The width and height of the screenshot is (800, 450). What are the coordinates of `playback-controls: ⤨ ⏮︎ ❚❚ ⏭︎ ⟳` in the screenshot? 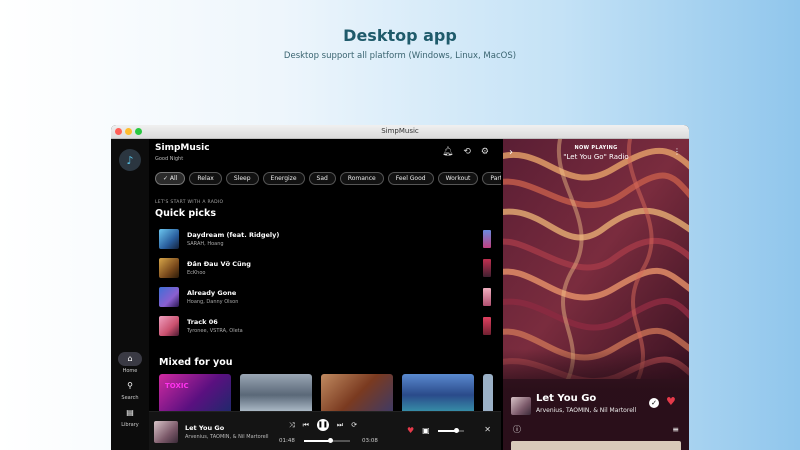 It's located at (323, 425).